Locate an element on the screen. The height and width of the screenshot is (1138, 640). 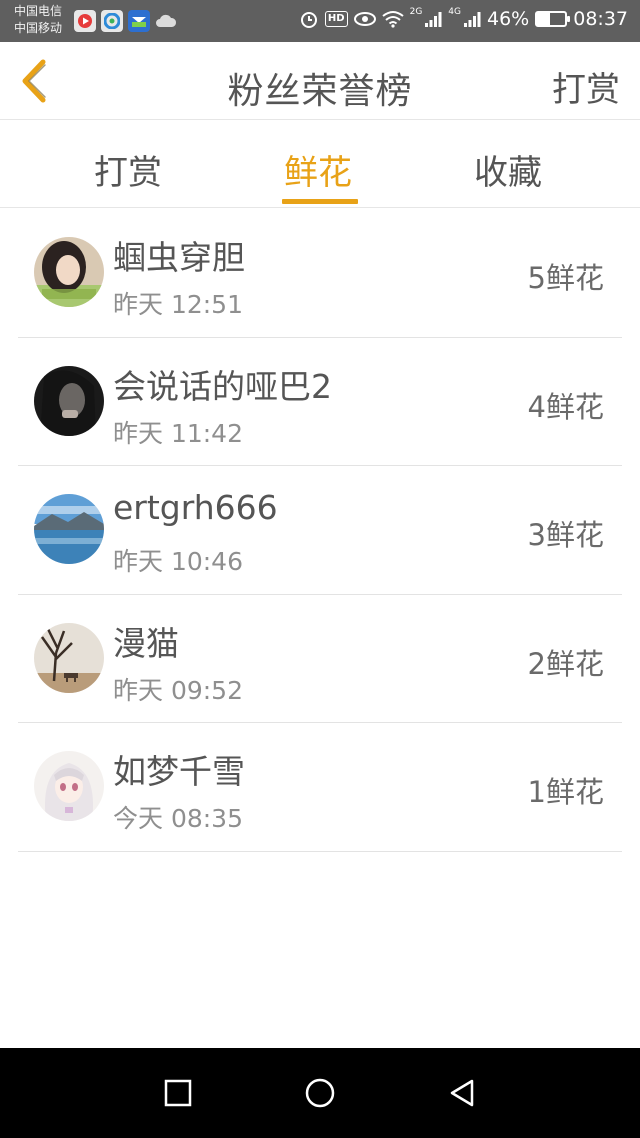
fan-name: 如梦千雪 is located at coordinates (179, 771).